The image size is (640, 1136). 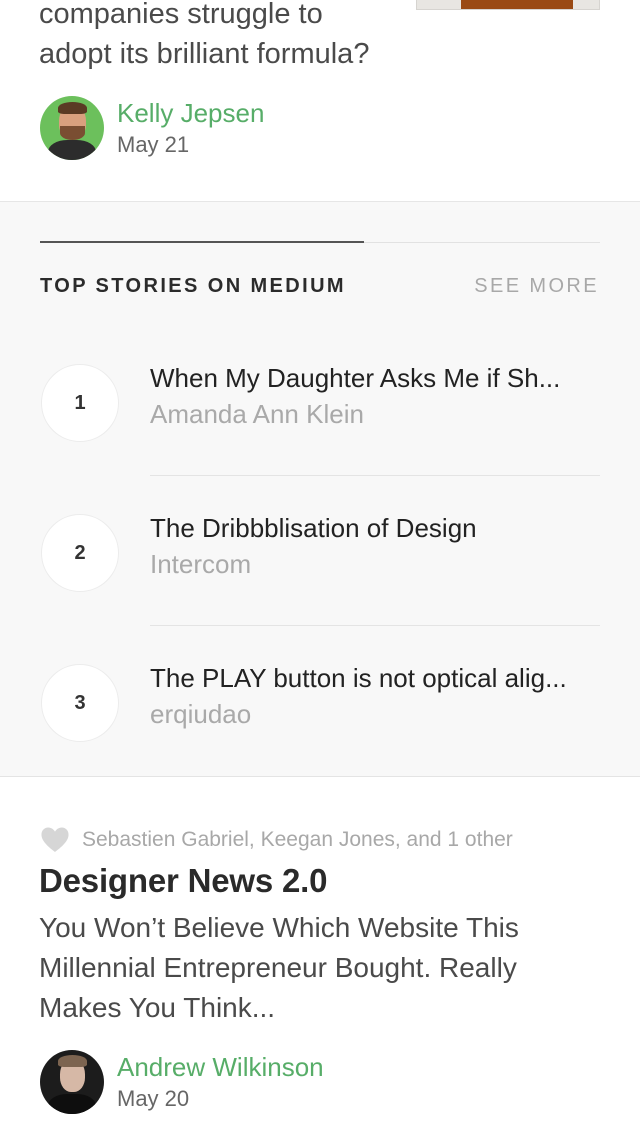 What do you see at coordinates (368, 528) in the screenshot?
I see `story-title: The Dribbblisation of Design` at bounding box center [368, 528].